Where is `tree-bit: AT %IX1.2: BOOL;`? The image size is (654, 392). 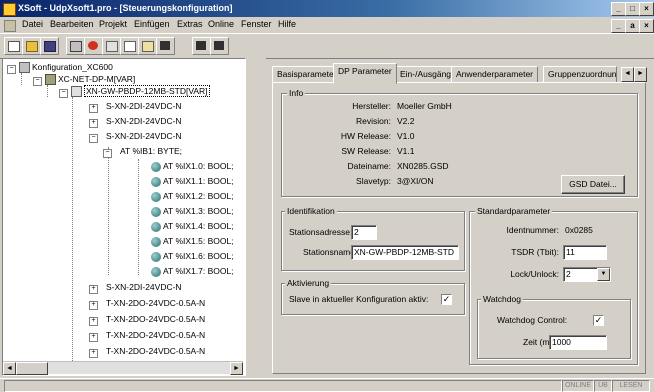 tree-bit: AT %IX1.2: BOOL; is located at coordinates (192, 196).